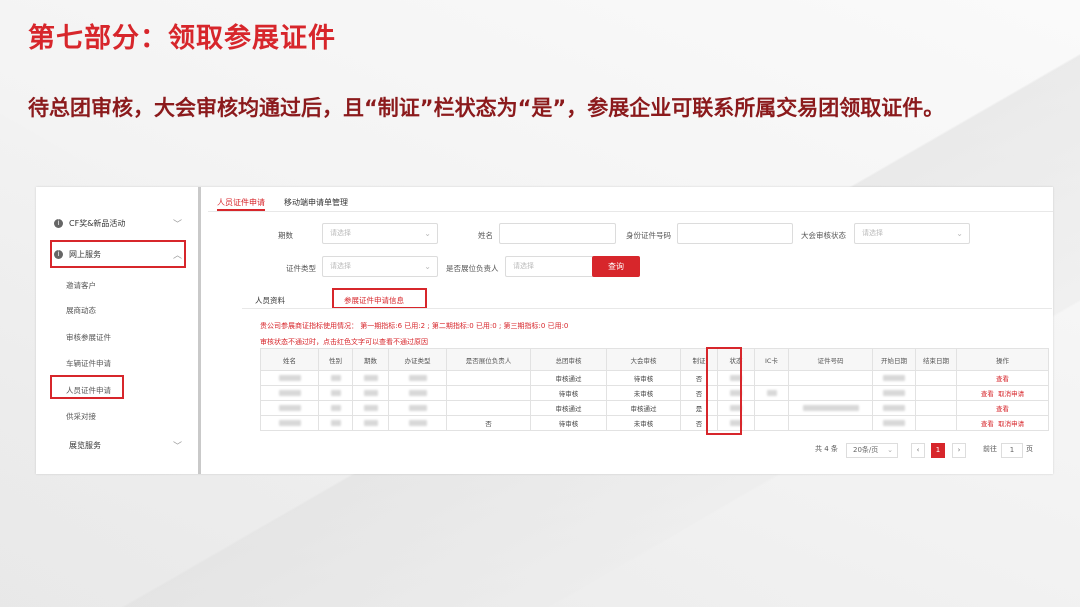  Describe the element at coordinates (643, 408) in the screenshot. I see `fair-review-cell: 审核通过` at that location.